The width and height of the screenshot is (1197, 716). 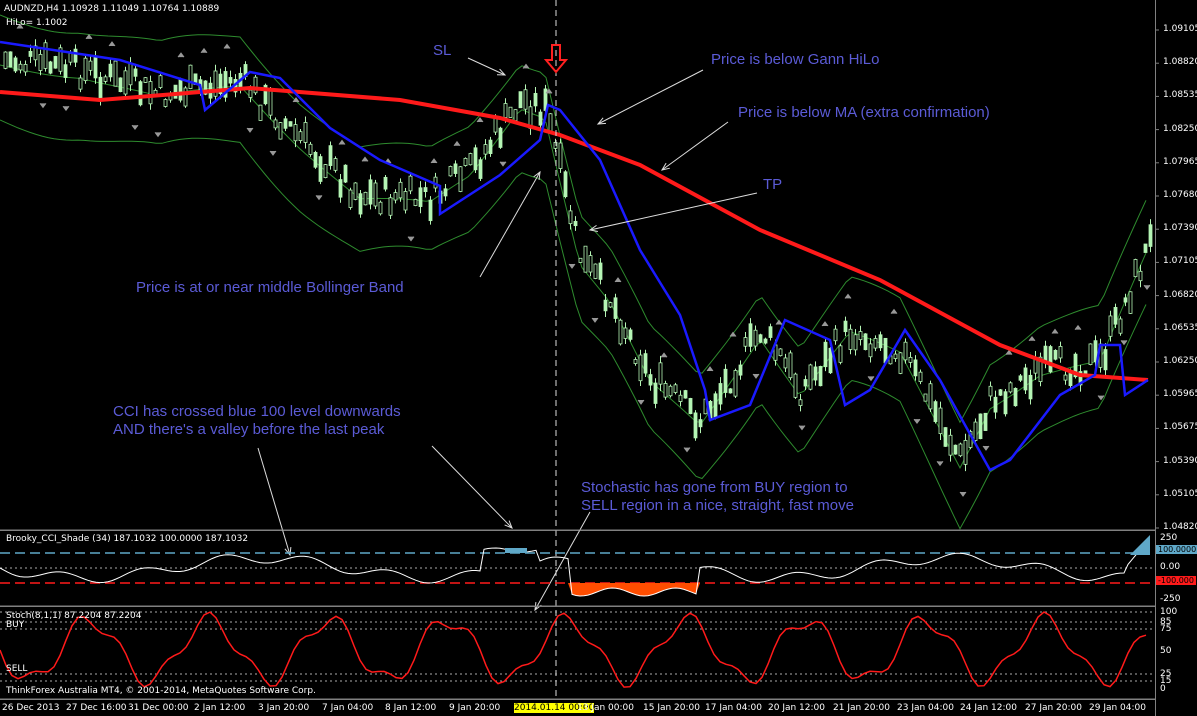 What do you see at coordinates (257, 411) in the screenshot?
I see `annotation-cci-line1: CCI has crossed blue 100 level downwards` at bounding box center [257, 411].